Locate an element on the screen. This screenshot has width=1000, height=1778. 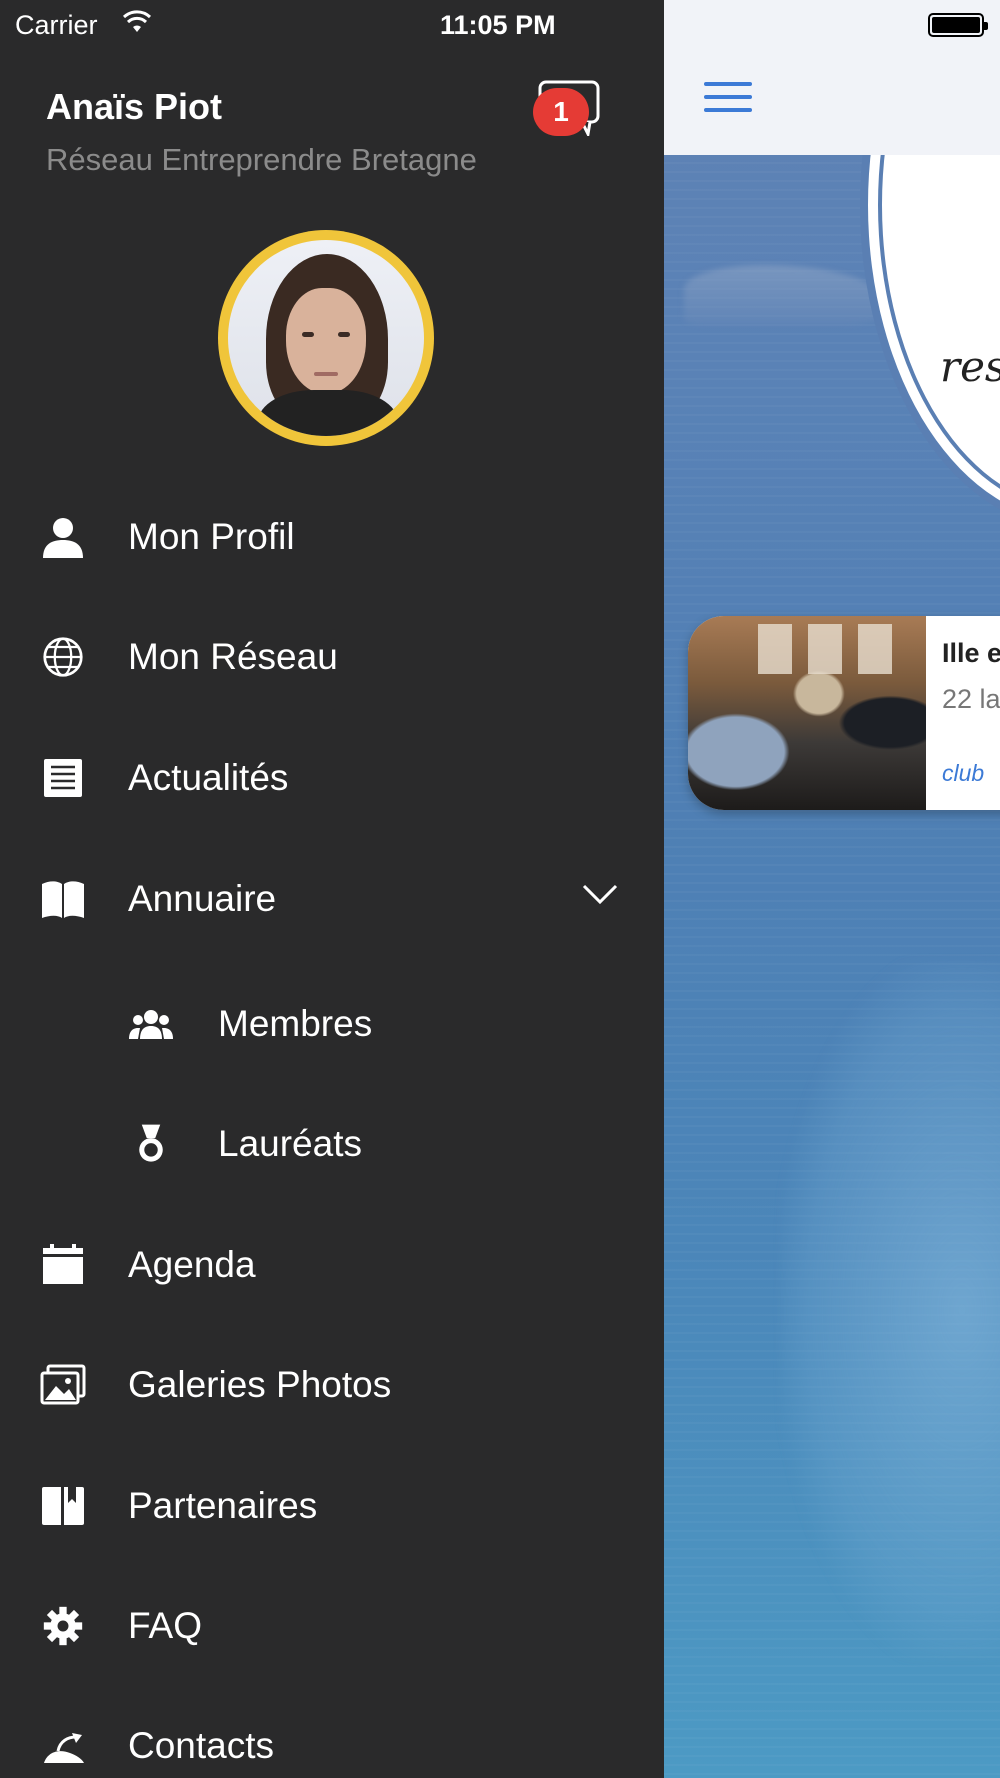
book-icon is located at coordinates (63, 899).